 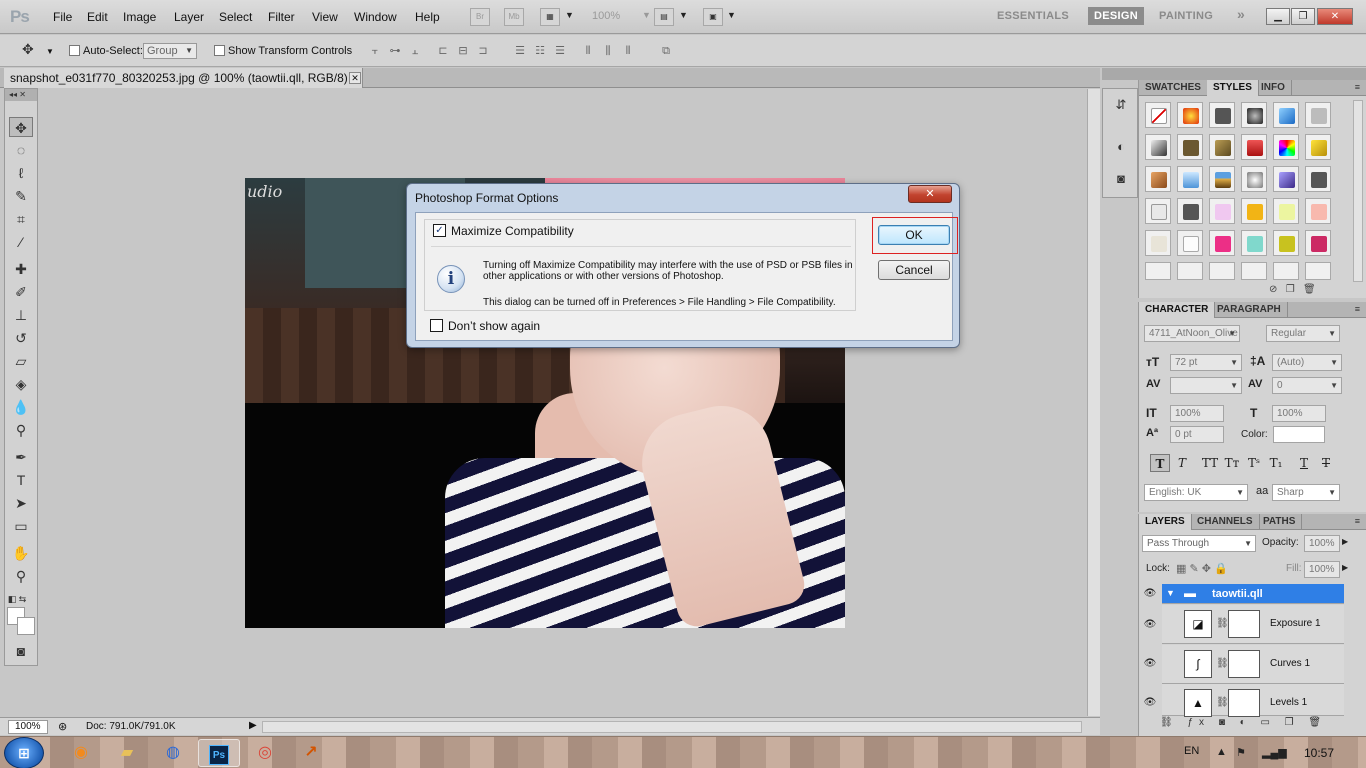 What do you see at coordinates (1254, 463) in the screenshot?
I see `superscript-button: Tˢ` at bounding box center [1254, 463].